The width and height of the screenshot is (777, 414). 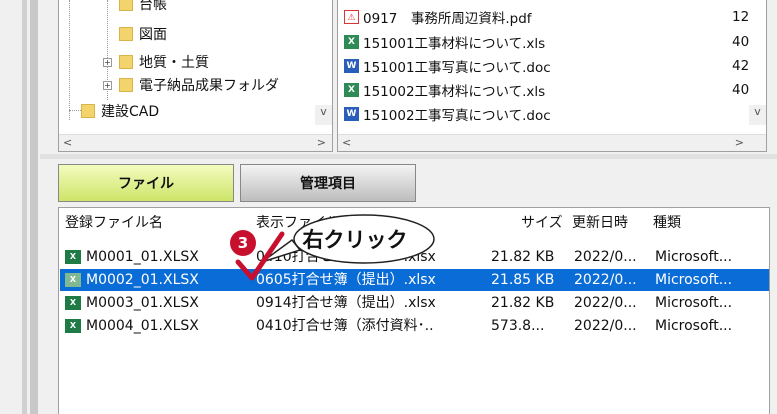 I want to click on tree-item-label: 台帳, so click(x=153, y=6).